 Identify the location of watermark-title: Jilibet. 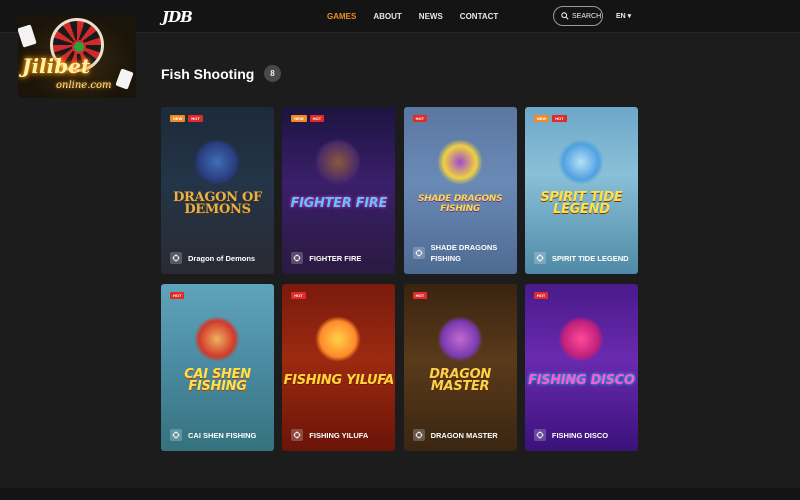
(56, 66).